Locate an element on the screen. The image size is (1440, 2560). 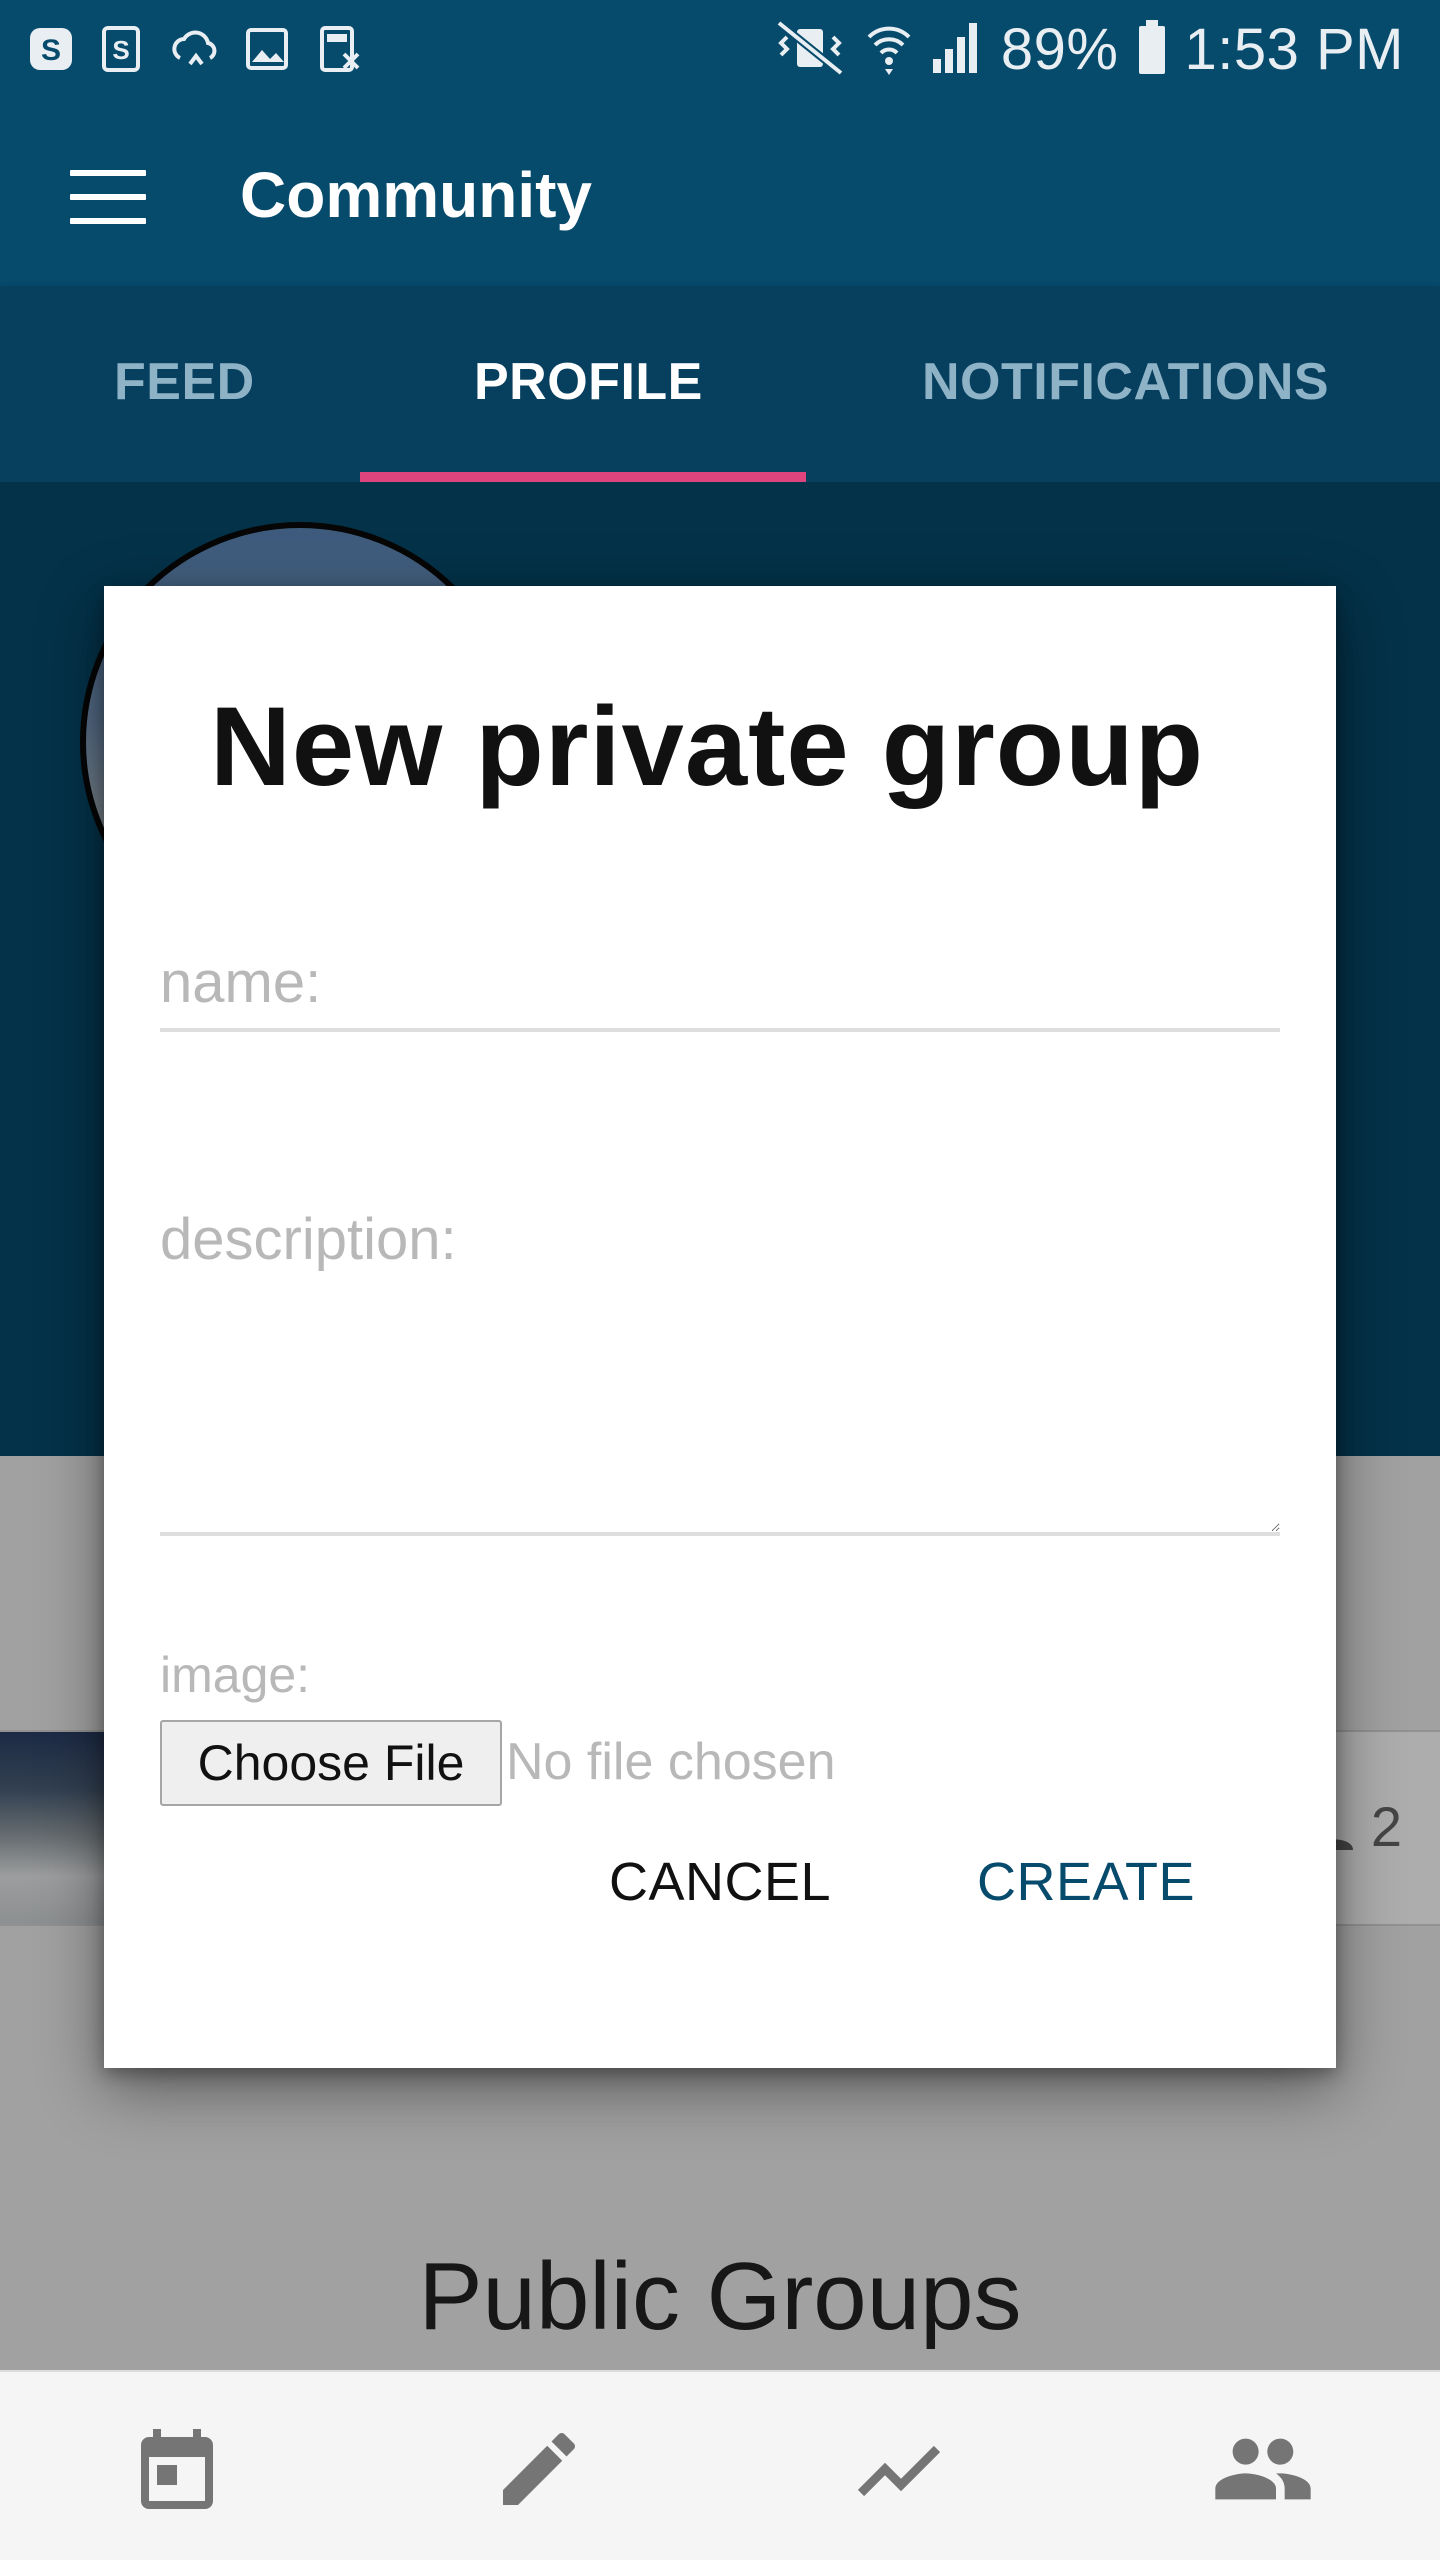
bottom-nav is located at coordinates (720, 2465).